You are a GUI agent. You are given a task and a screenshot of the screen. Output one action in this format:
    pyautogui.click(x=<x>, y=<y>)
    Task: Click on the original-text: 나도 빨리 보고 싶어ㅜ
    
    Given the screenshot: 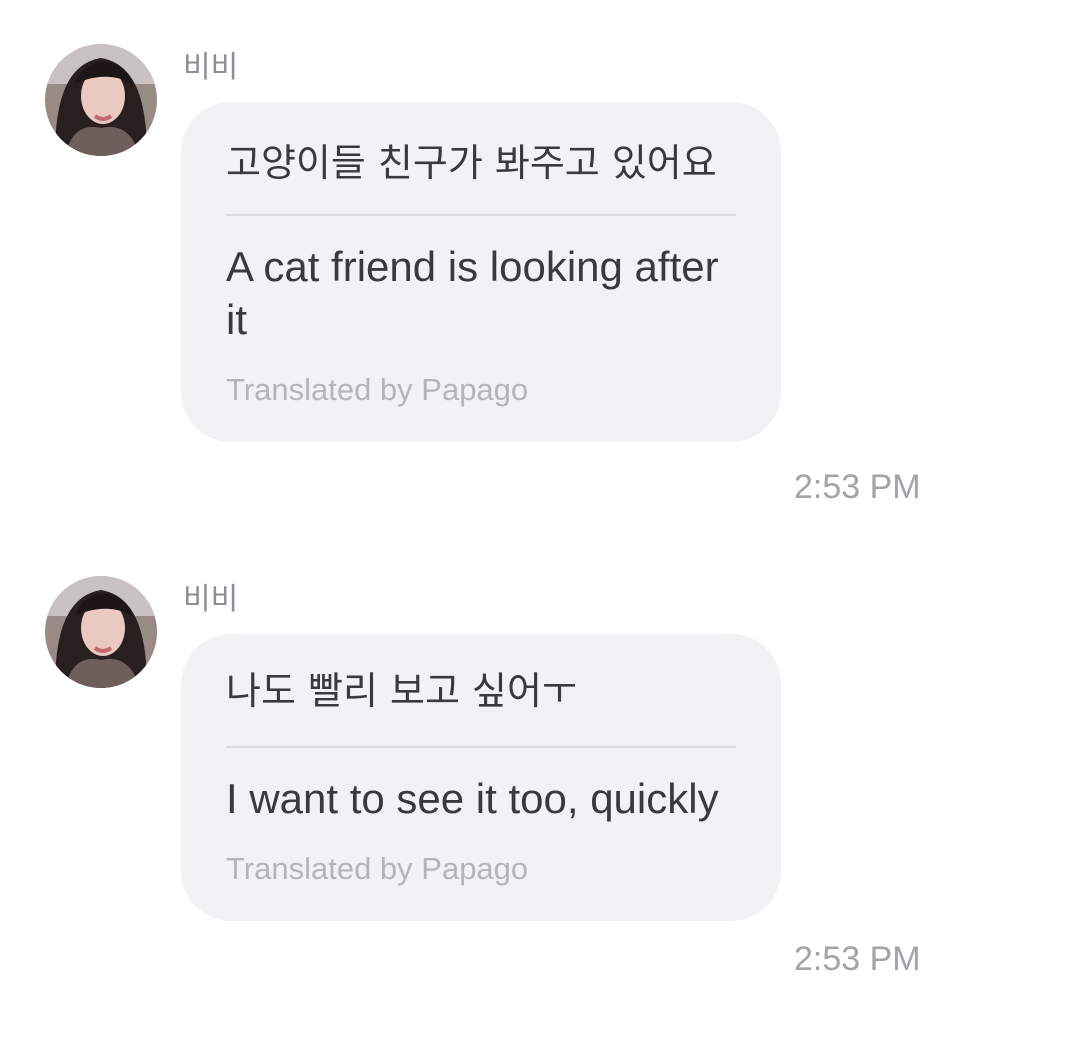 What is the action you would take?
    pyautogui.click(x=401, y=691)
    